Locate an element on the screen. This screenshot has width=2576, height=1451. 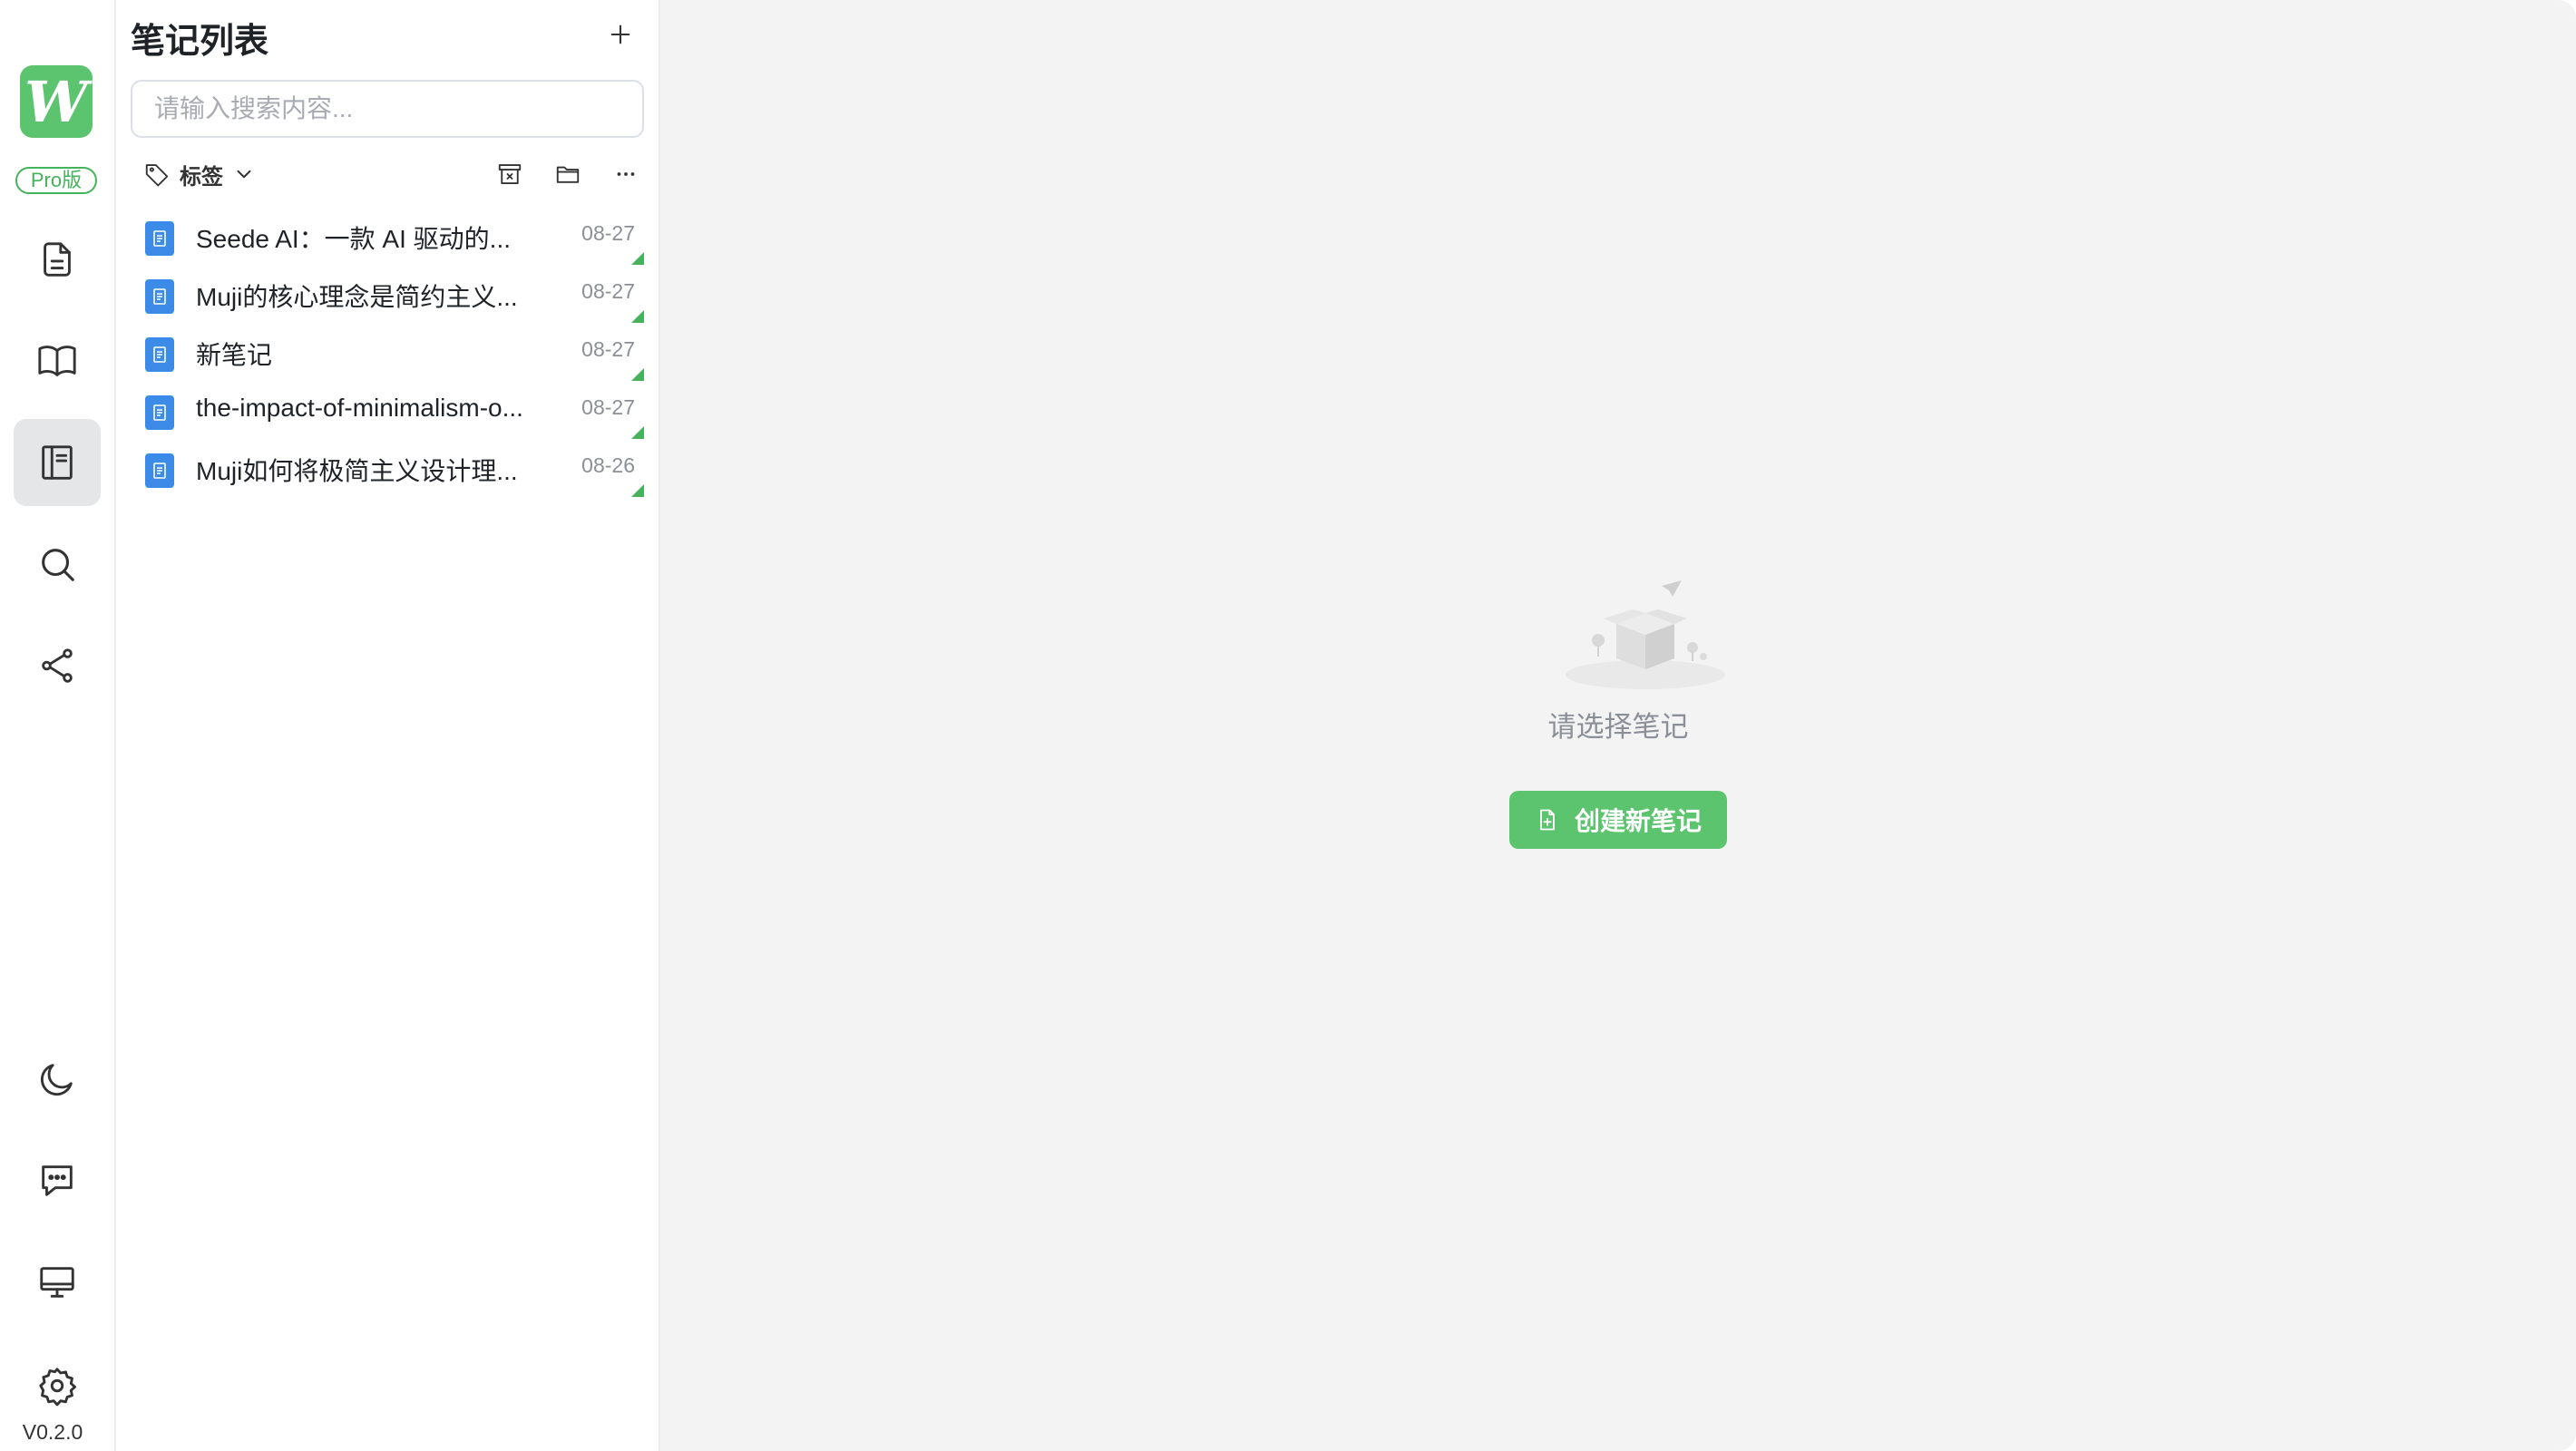
rail-share-button is located at coordinates (57, 665).